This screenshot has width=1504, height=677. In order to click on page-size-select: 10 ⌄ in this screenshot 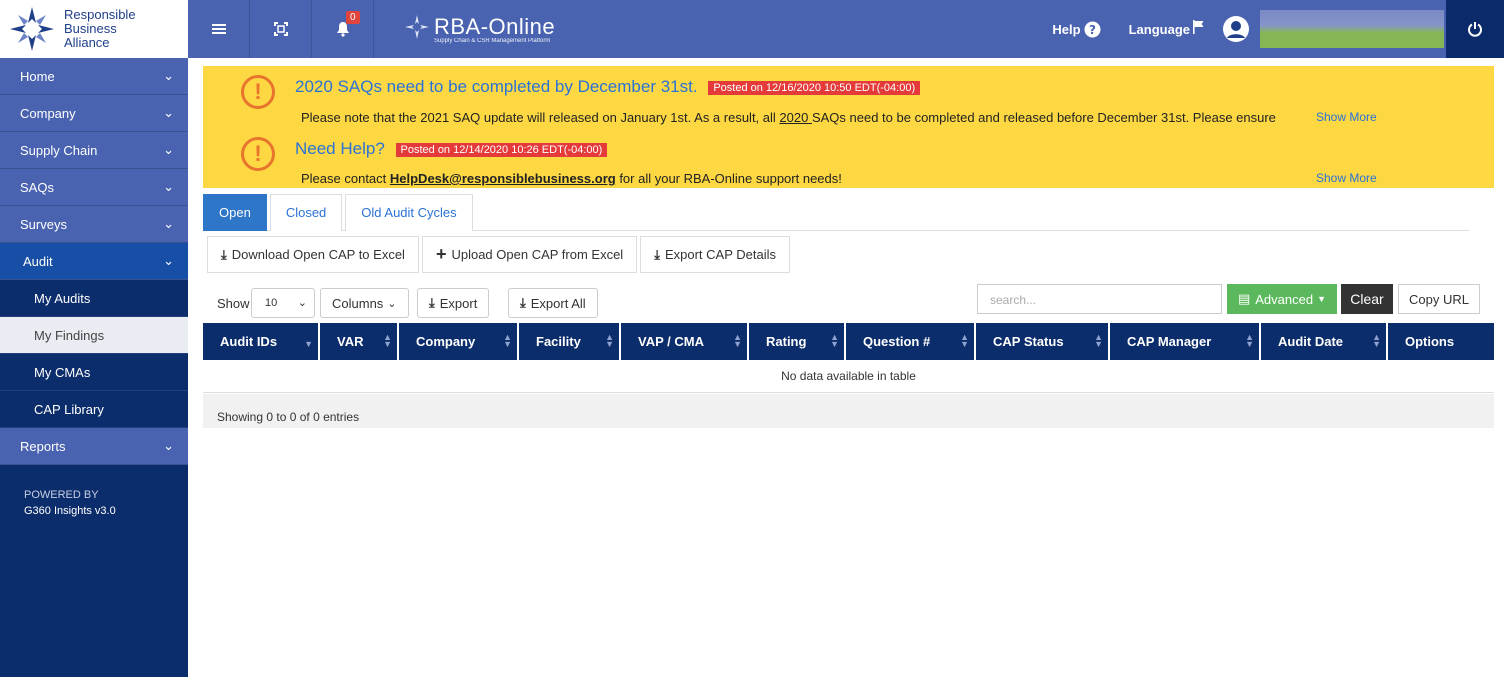, I will do `click(283, 303)`.